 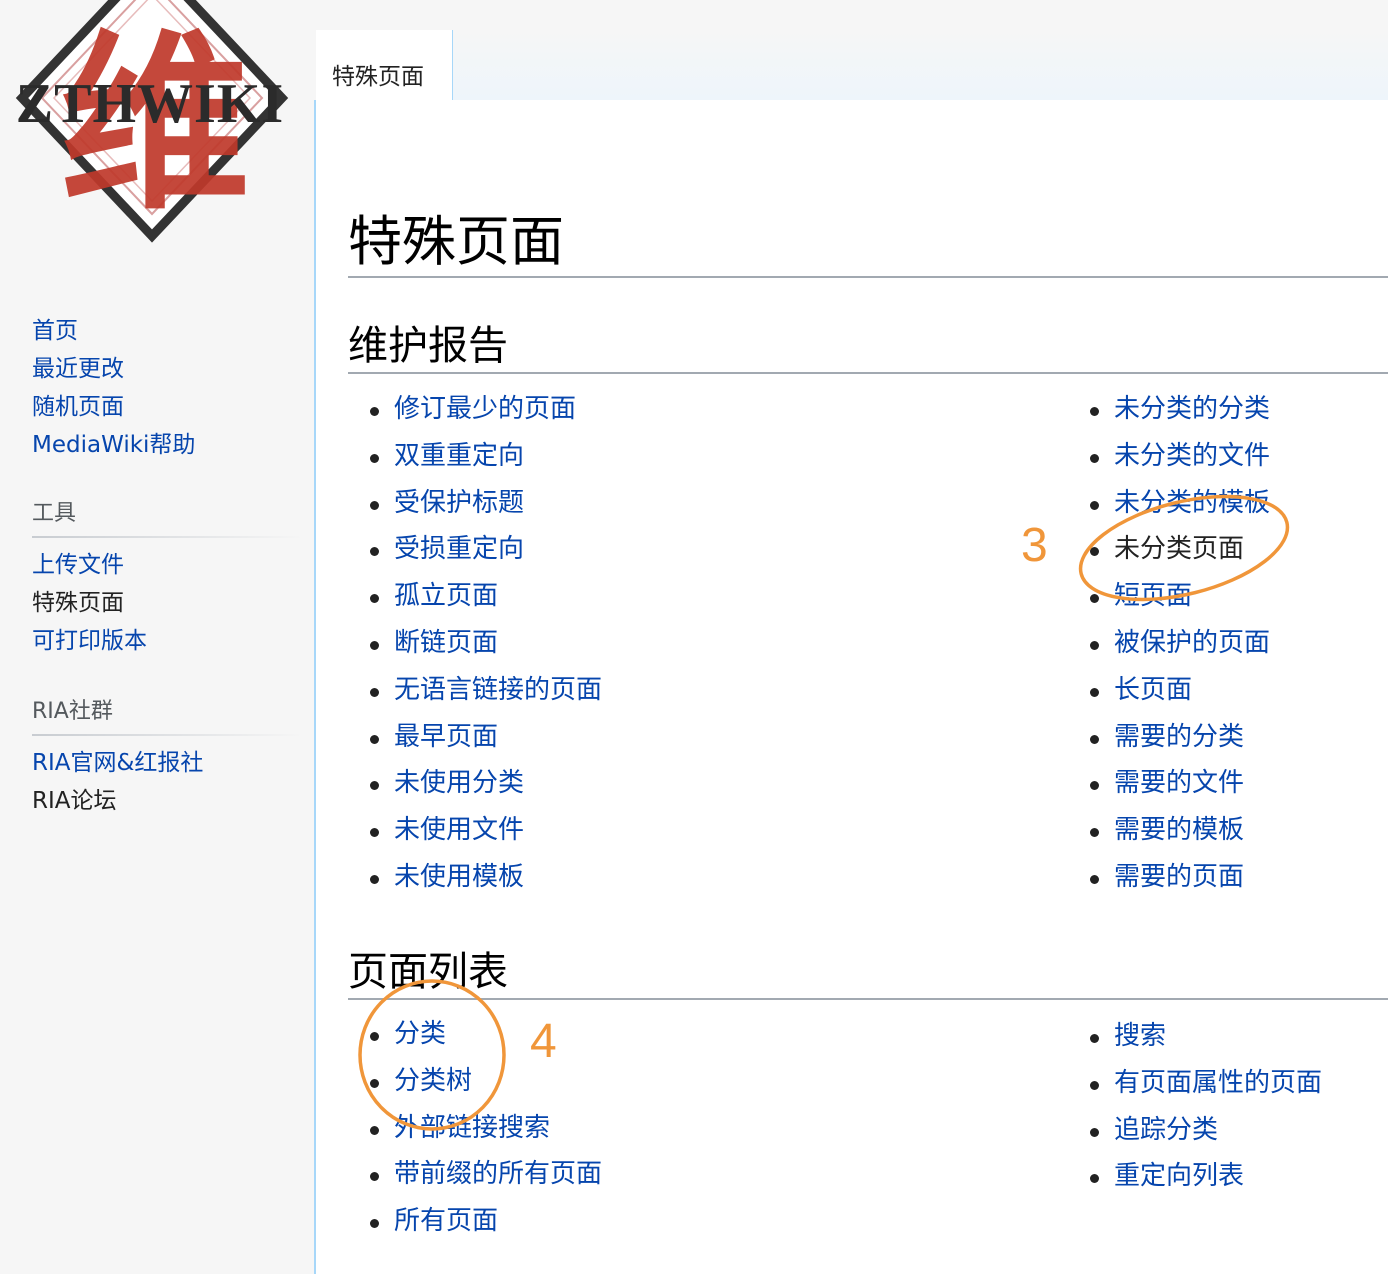 I want to click on nav-tools: 工具 上传文件 特殊页面 可打印版本, so click(x=167, y=580).